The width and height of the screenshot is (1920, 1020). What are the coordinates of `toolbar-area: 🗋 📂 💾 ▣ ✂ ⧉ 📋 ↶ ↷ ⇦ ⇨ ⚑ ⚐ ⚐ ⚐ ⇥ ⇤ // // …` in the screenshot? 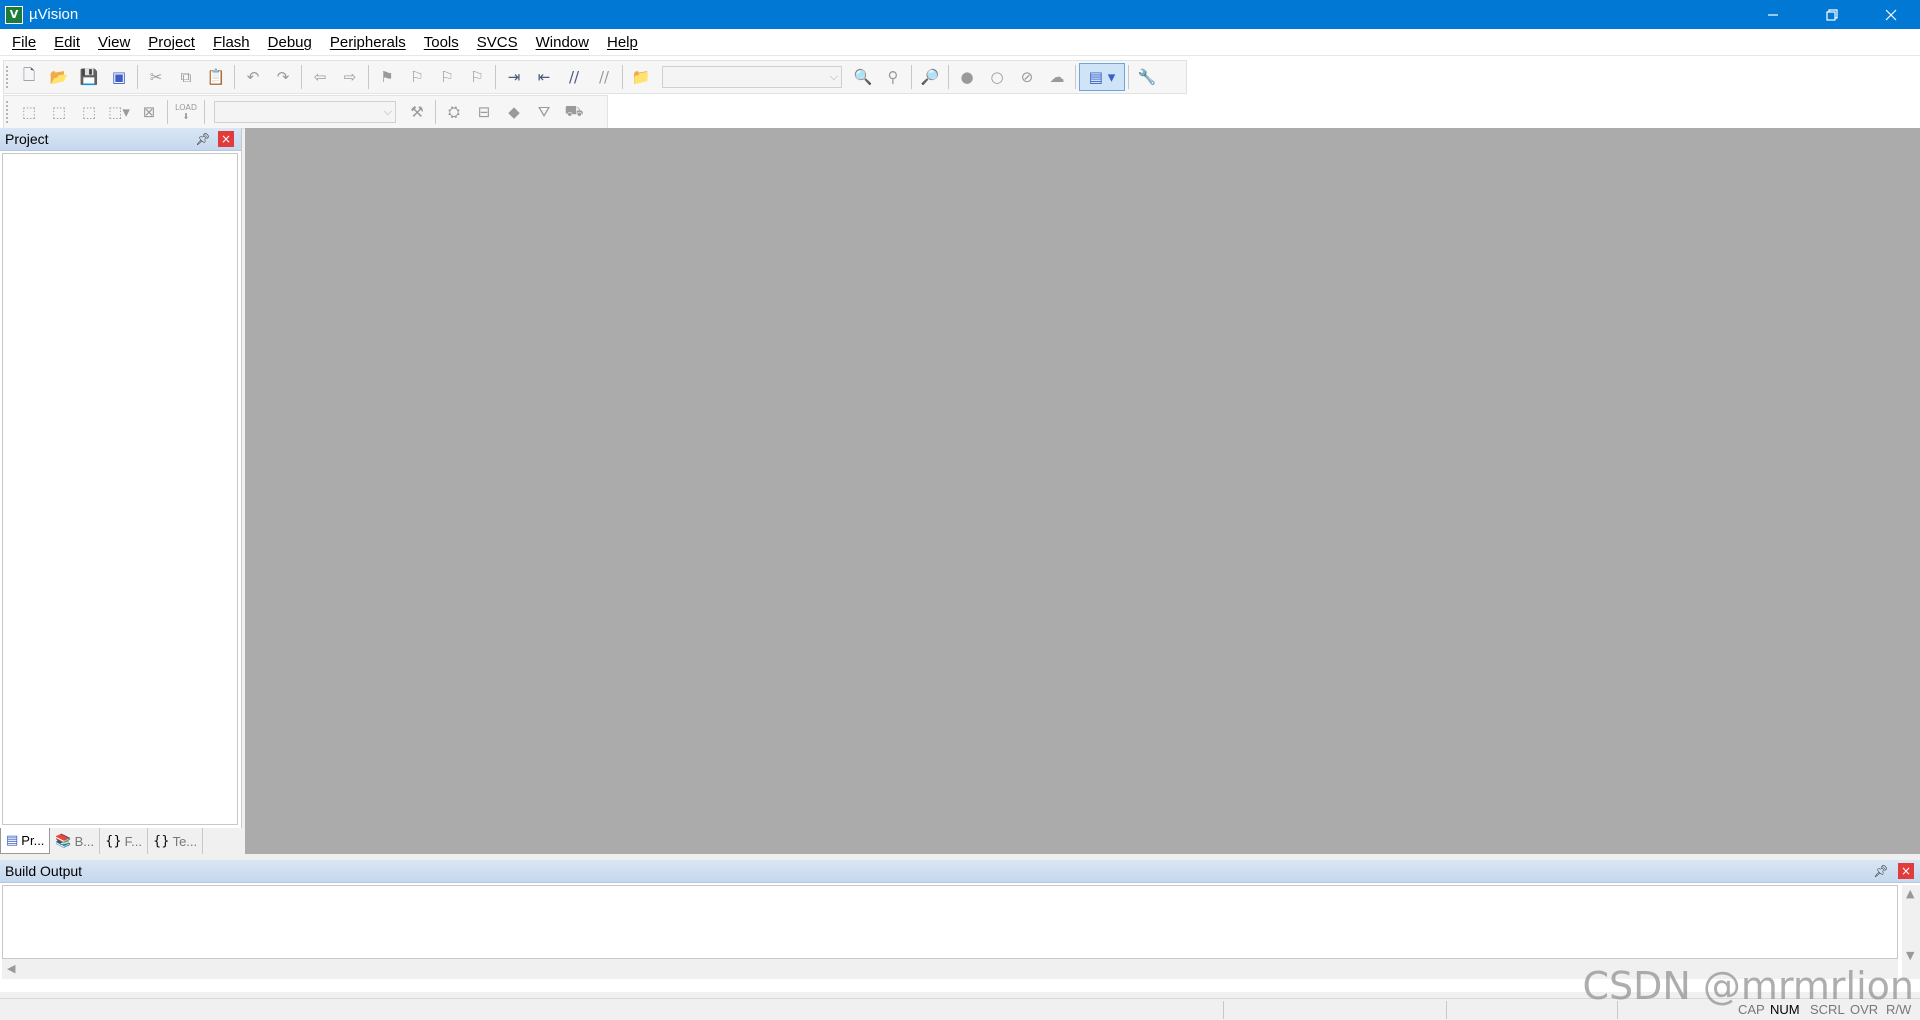 It's located at (960, 92).